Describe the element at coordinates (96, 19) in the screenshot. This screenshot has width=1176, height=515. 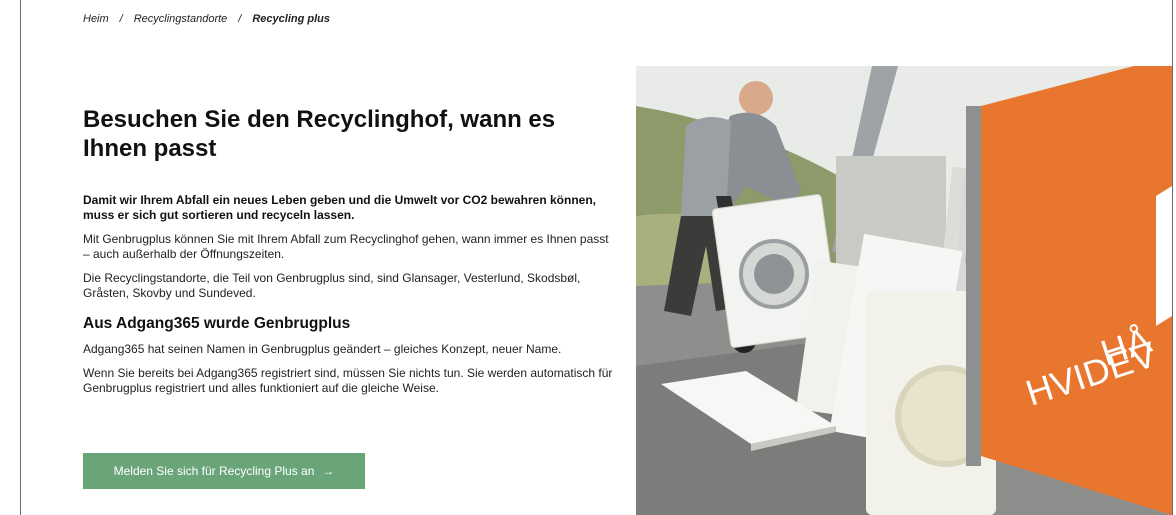
I see `breadcrumb-item-home: Heim` at that location.